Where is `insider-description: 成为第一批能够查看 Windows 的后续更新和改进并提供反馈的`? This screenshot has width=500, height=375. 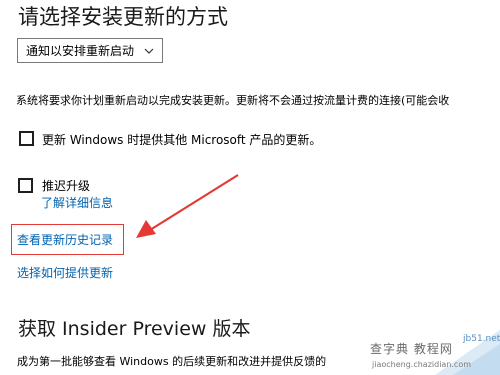 insider-description: 成为第一批能够查看 Windows 的后续更新和改进并提供反馈的 is located at coordinates (172, 361).